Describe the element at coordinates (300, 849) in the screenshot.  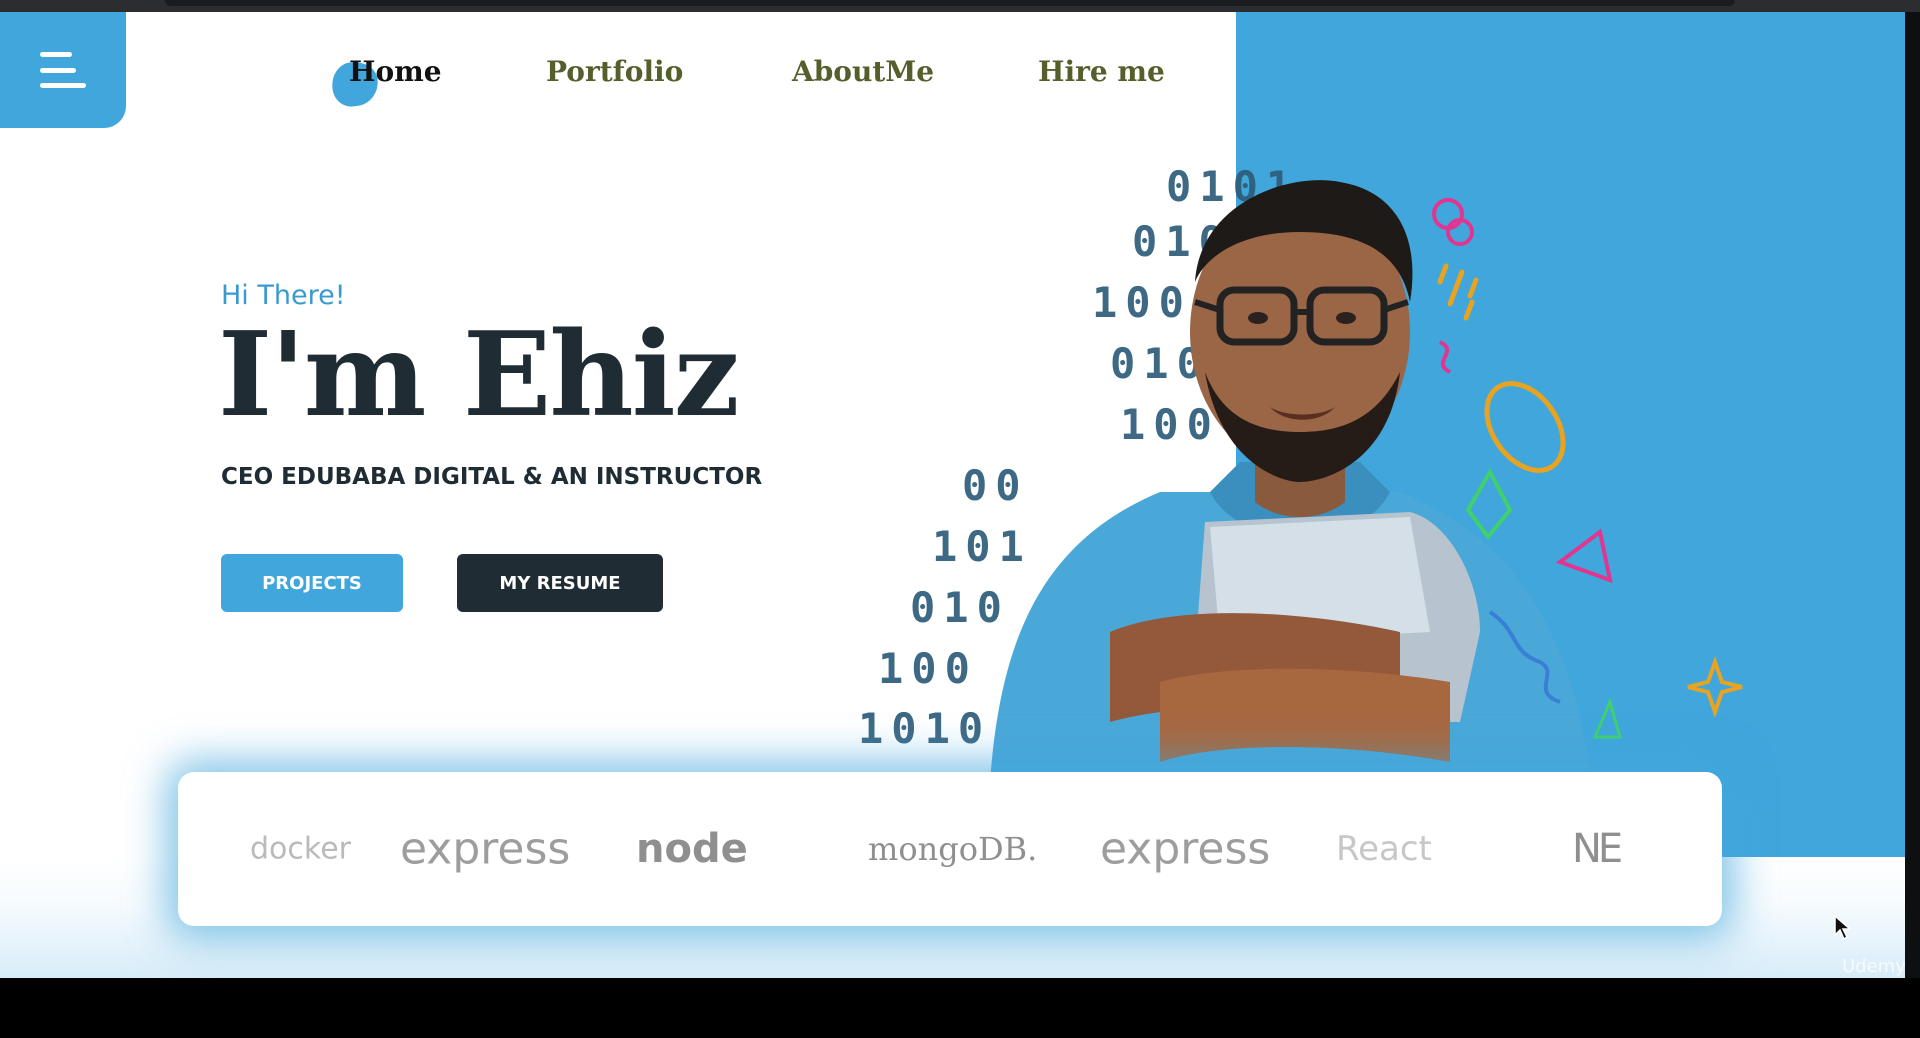
I see `docker-logo: docker` at that location.